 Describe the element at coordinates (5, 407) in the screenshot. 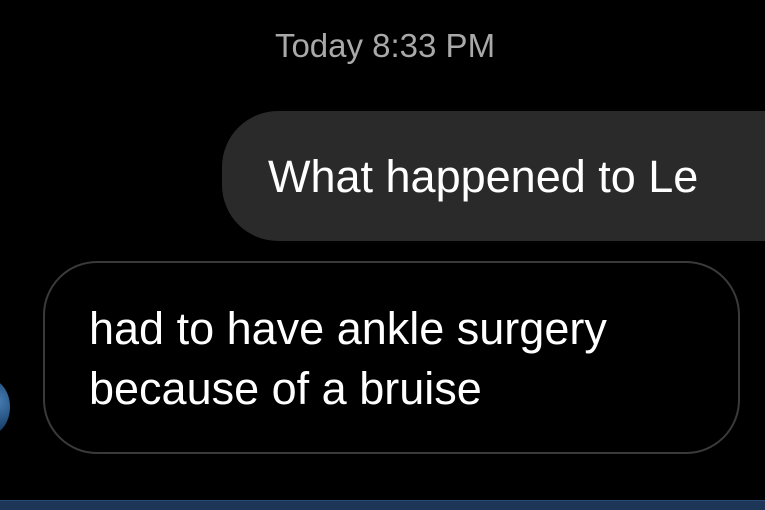

I see `avatar-icon` at that location.